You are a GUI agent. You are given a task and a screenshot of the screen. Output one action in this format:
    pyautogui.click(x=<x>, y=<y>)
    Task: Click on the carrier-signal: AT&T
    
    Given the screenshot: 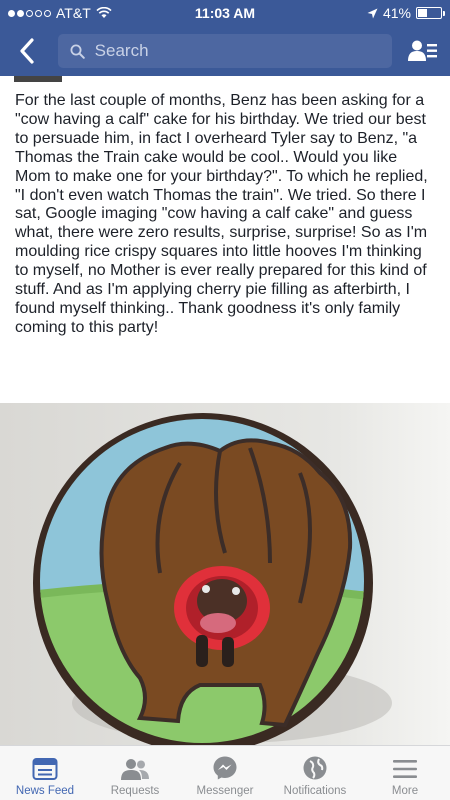 What is the action you would take?
    pyautogui.click(x=60, y=13)
    